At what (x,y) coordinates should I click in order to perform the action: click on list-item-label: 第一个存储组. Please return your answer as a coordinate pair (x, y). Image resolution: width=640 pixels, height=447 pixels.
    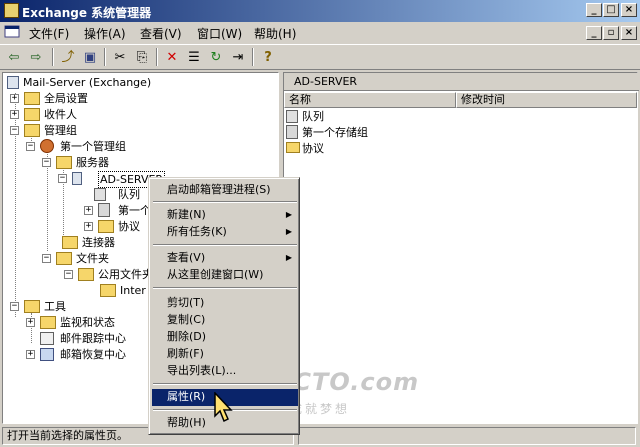
    Looking at the image, I should click on (335, 132).